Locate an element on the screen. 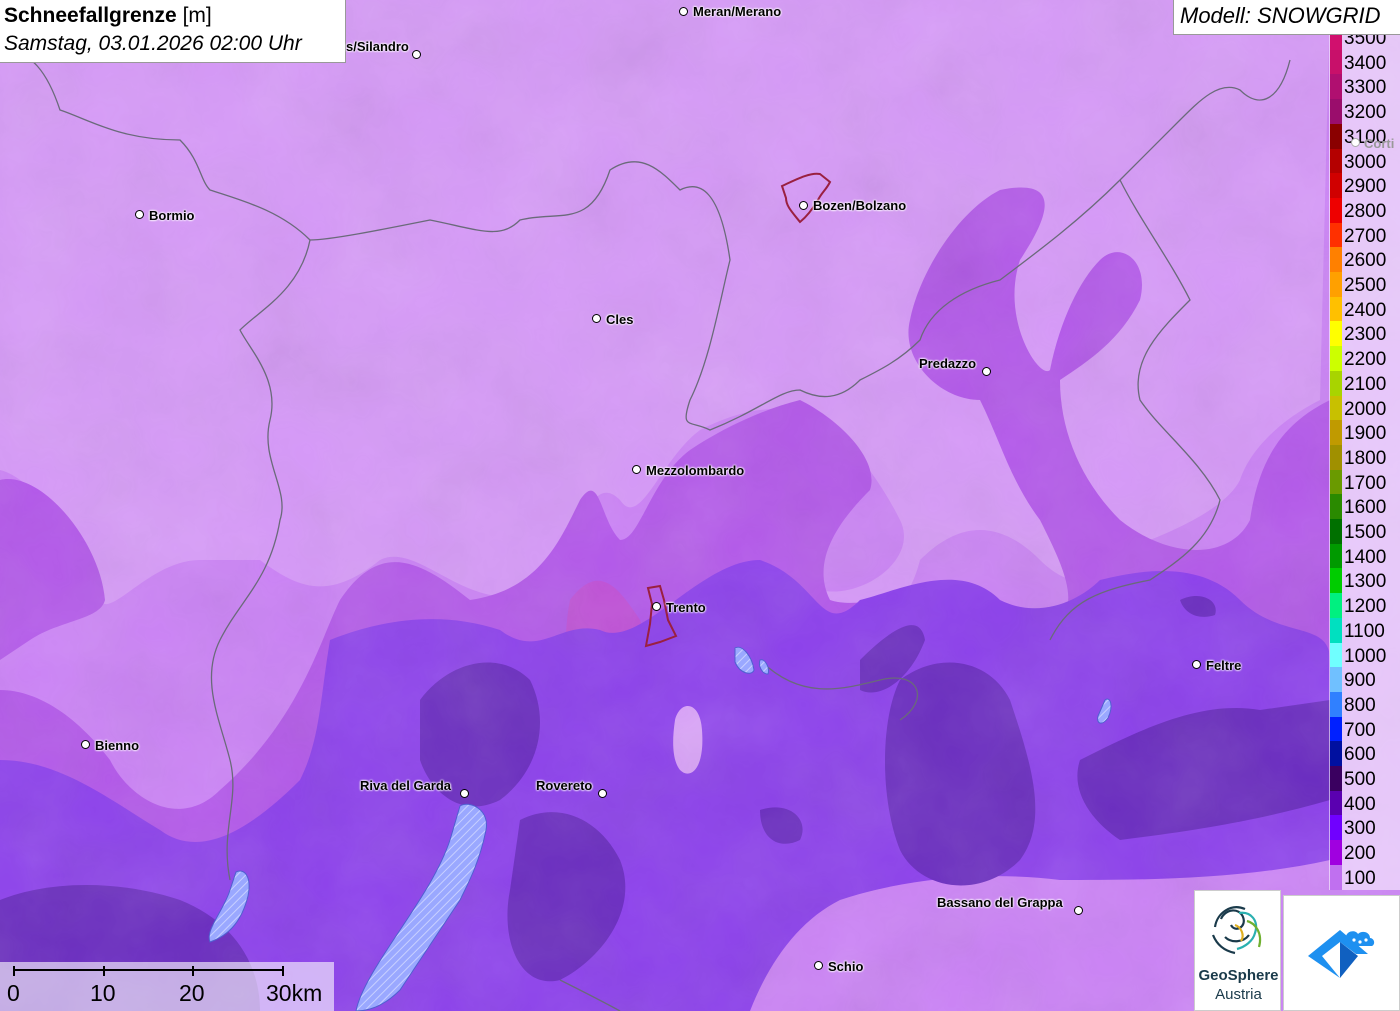 The width and height of the screenshot is (1400, 1011). legend-label: 3200 is located at coordinates (1365, 113).